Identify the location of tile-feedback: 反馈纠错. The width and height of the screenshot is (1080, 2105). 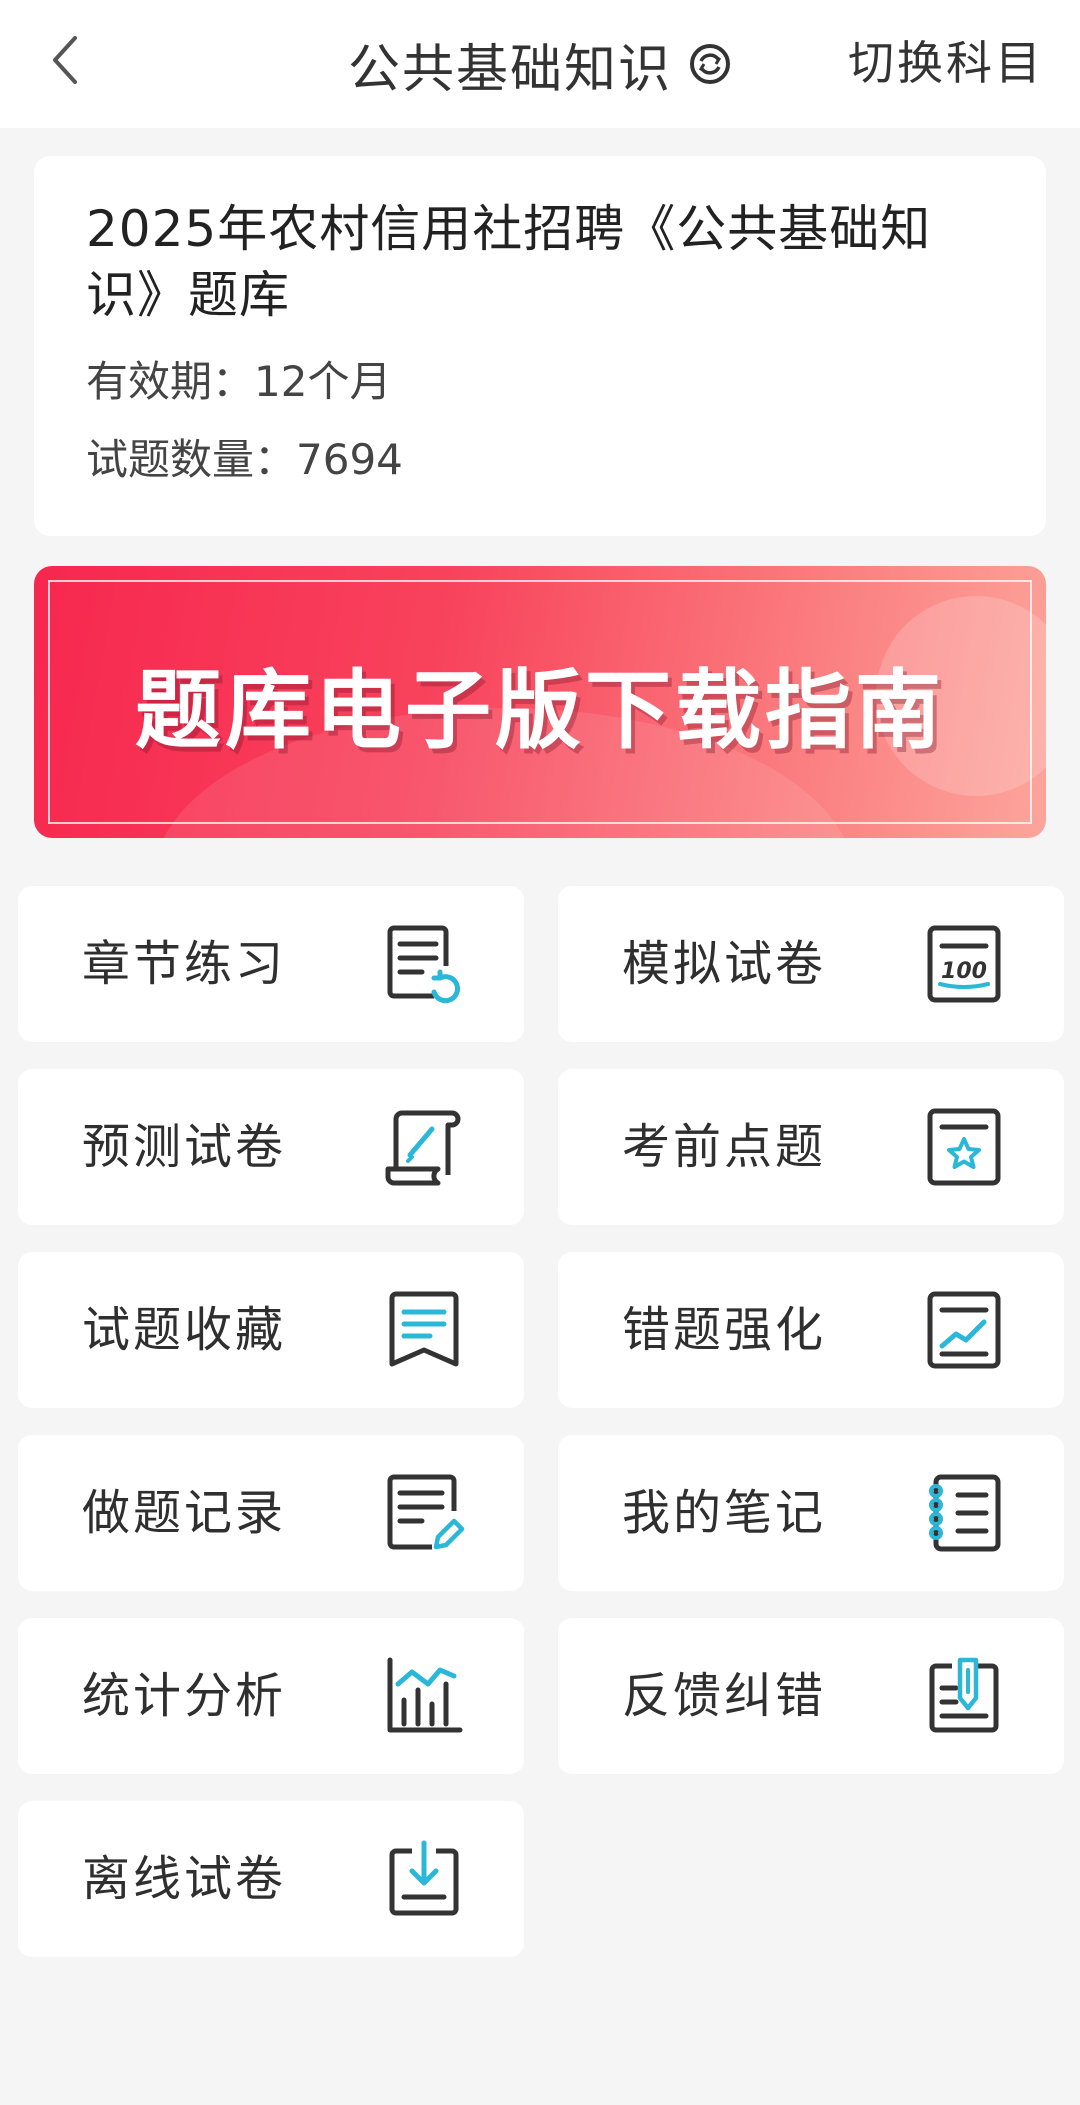
(811, 1696).